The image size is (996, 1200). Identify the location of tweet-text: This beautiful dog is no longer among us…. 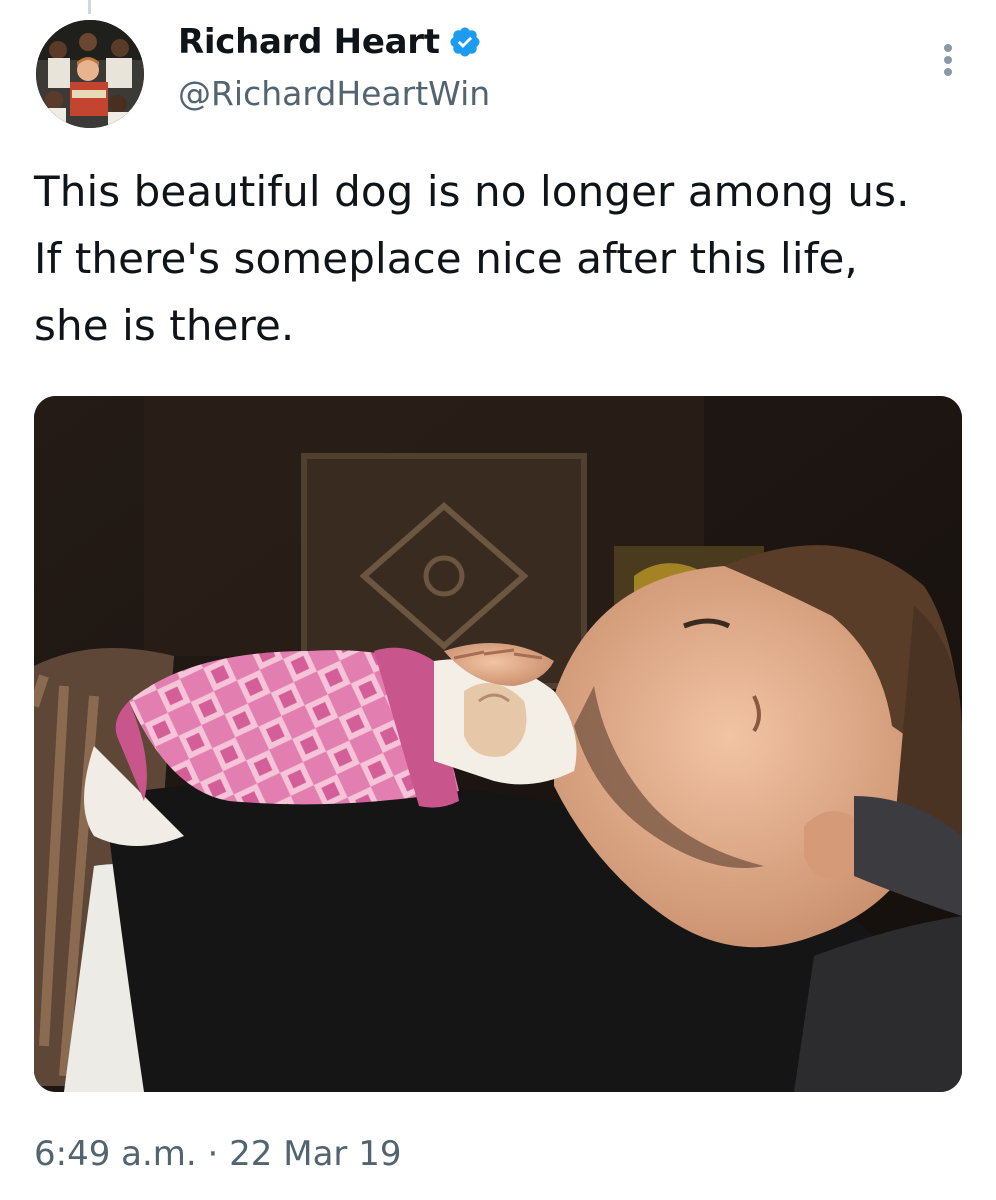
(472, 258).